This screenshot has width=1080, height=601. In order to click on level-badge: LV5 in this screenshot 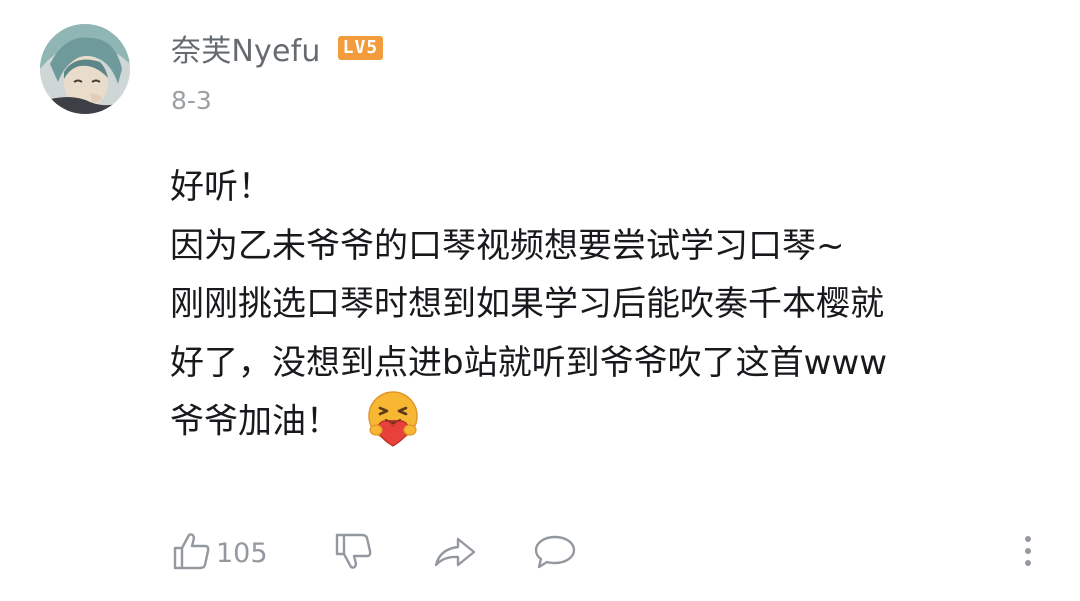, I will do `click(360, 48)`.